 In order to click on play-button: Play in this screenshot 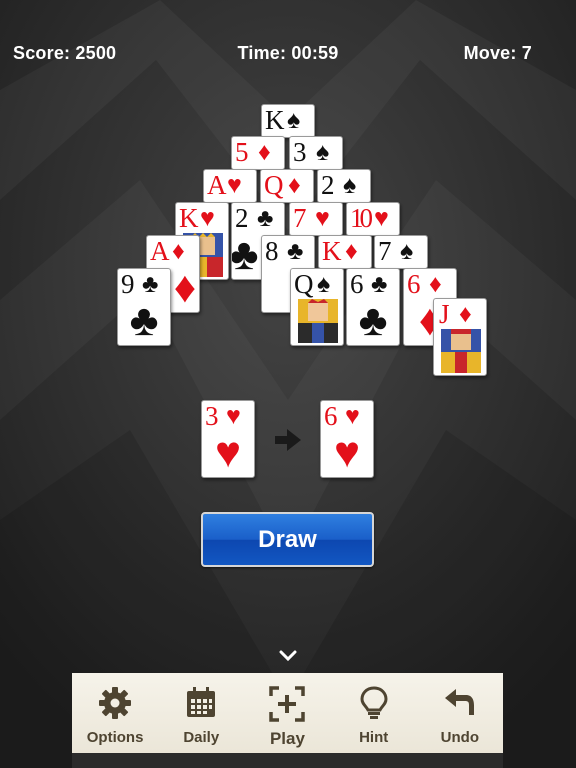, I will do `click(287, 711)`.